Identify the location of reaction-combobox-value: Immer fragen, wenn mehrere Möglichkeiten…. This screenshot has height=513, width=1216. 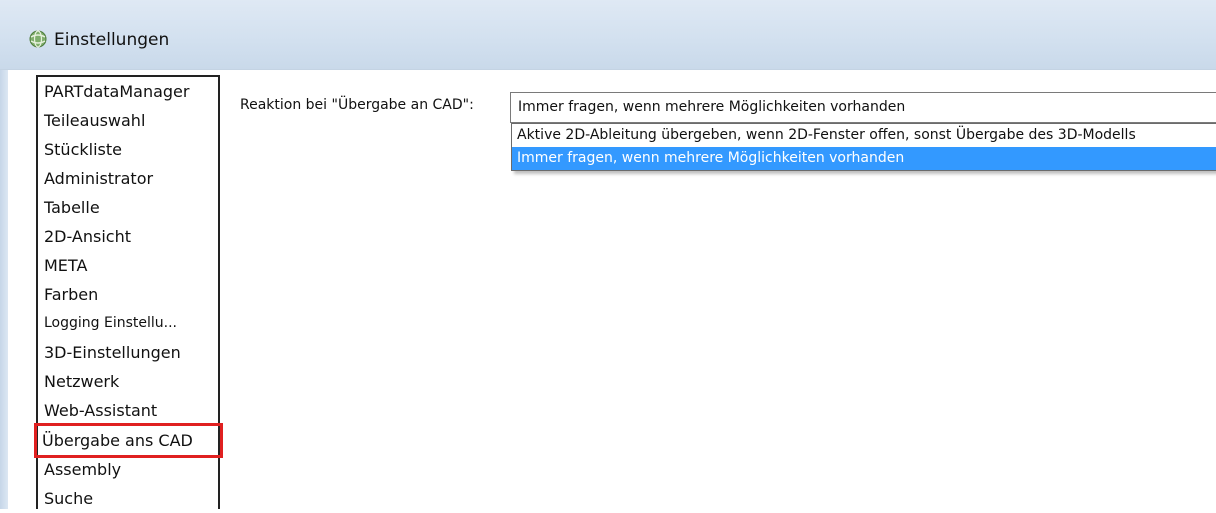
(712, 107).